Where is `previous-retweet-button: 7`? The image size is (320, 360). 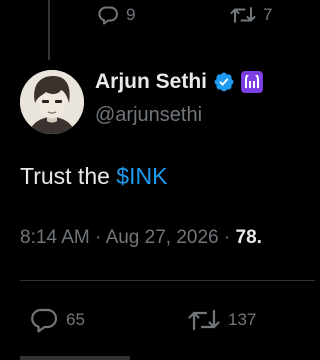 previous-retweet-button: 7 is located at coordinates (250, 15).